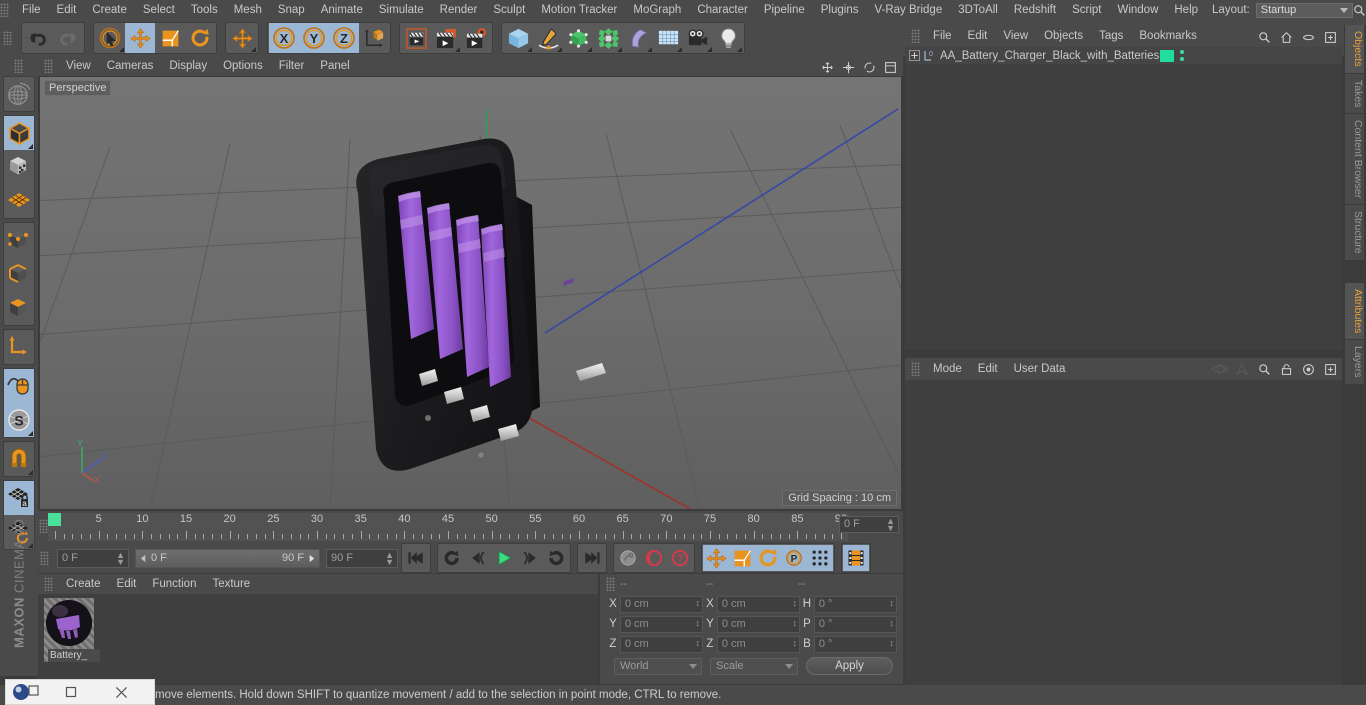 This screenshot has width=1366, height=705. Describe the element at coordinates (657, 10) in the screenshot. I see `menu-item-mograph: MoGraph` at that location.